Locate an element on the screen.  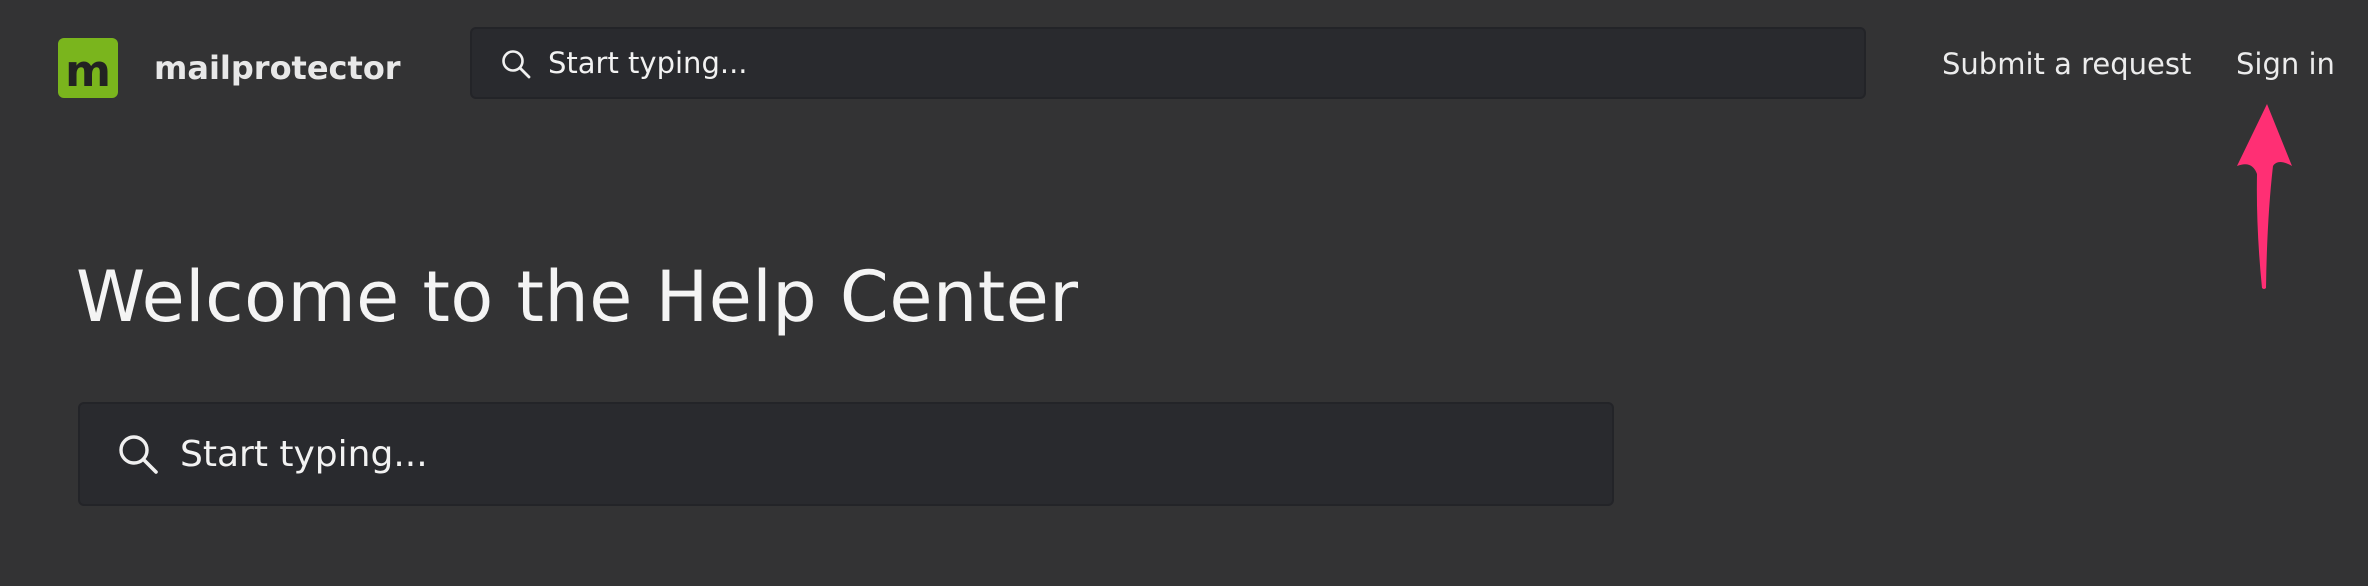
brand-name: mailprotector is located at coordinates (277, 68).